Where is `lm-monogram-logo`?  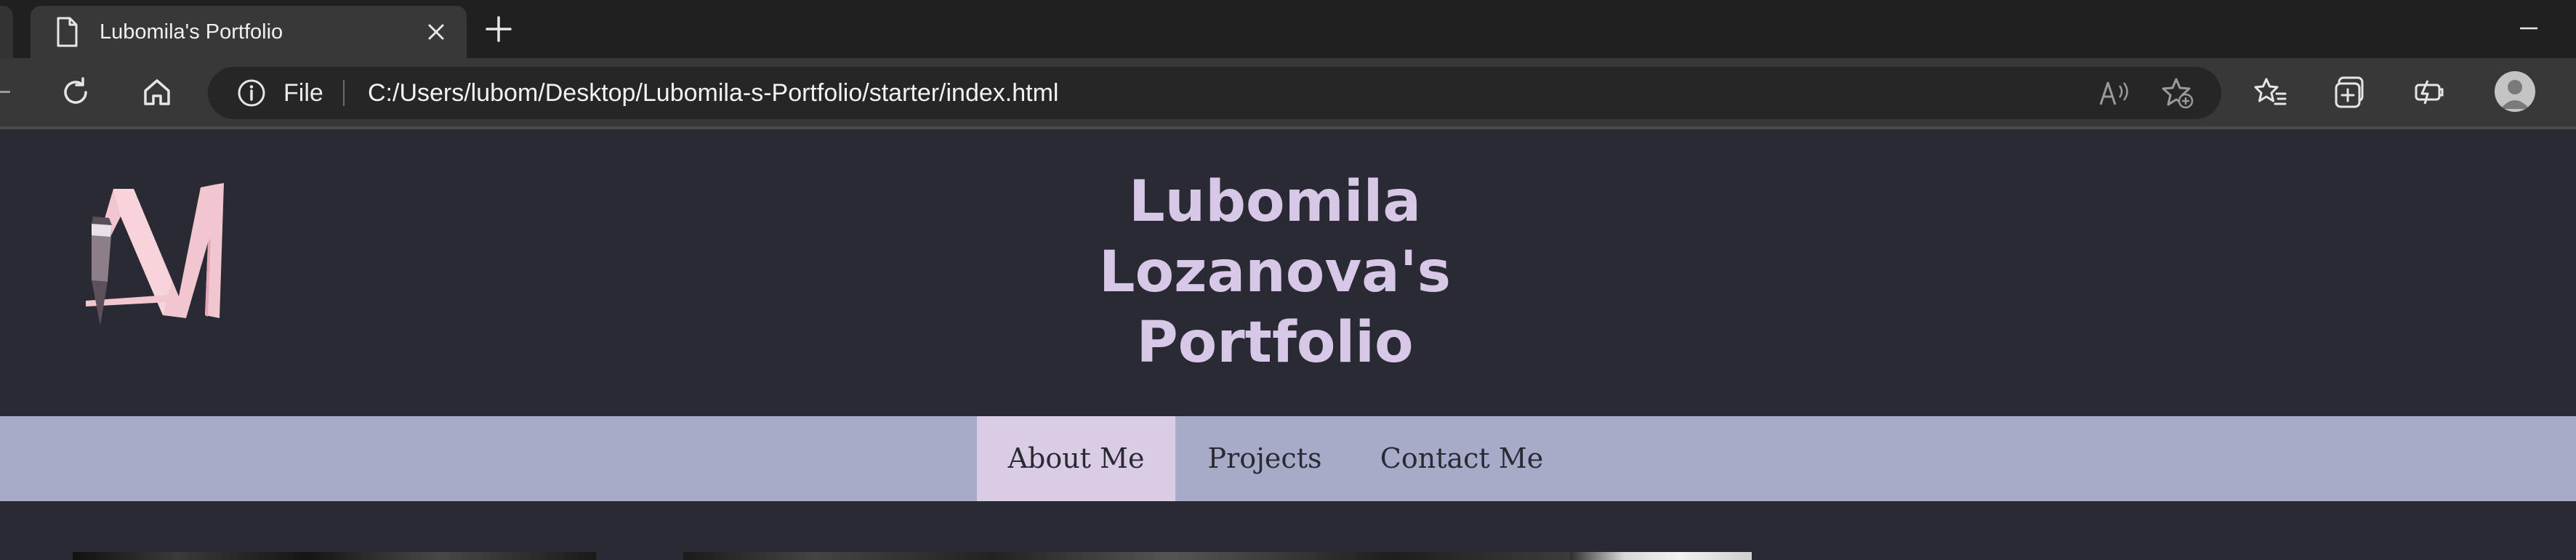
lm-monogram-logo is located at coordinates (152, 253).